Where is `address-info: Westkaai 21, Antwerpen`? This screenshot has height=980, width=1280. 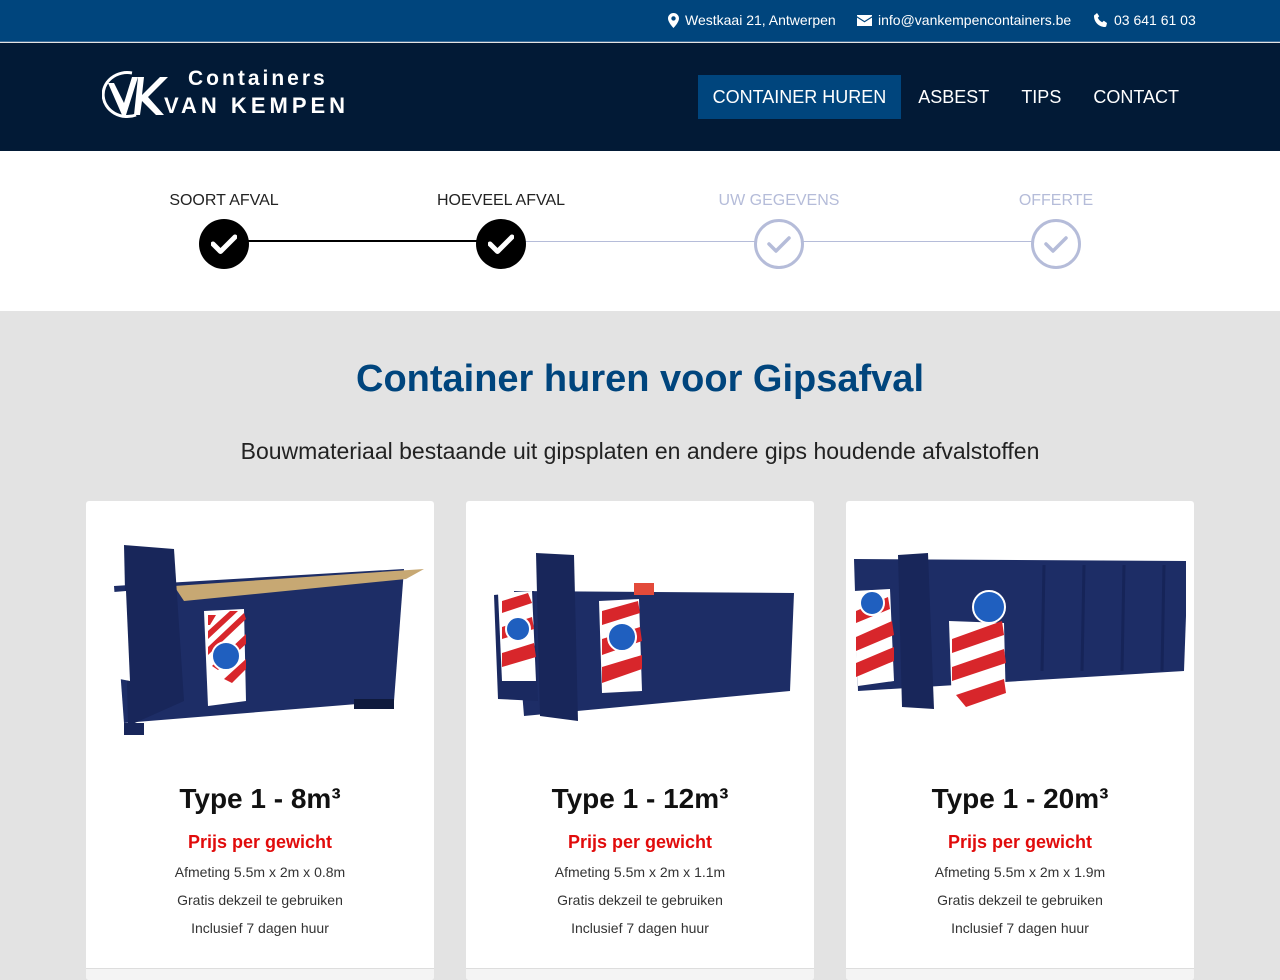 address-info: Westkaai 21, Antwerpen is located at coordinates (752, 20).